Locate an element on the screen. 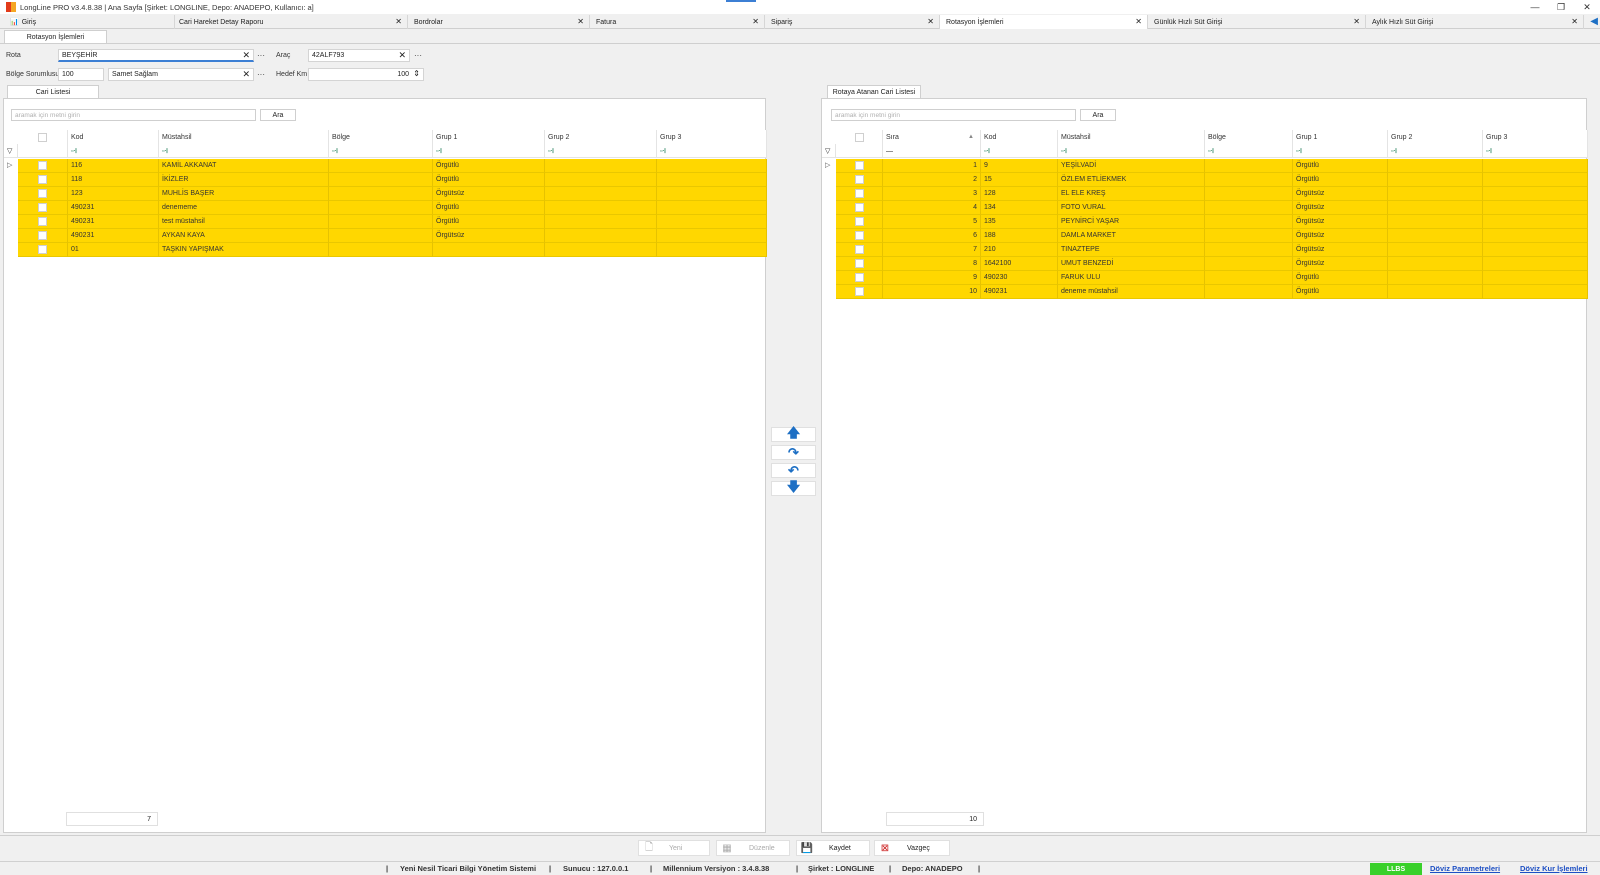  table-row: 2 15 ÖZLEM ETLİEKMEK Örgütlü is located at coordinates (1212, 180).